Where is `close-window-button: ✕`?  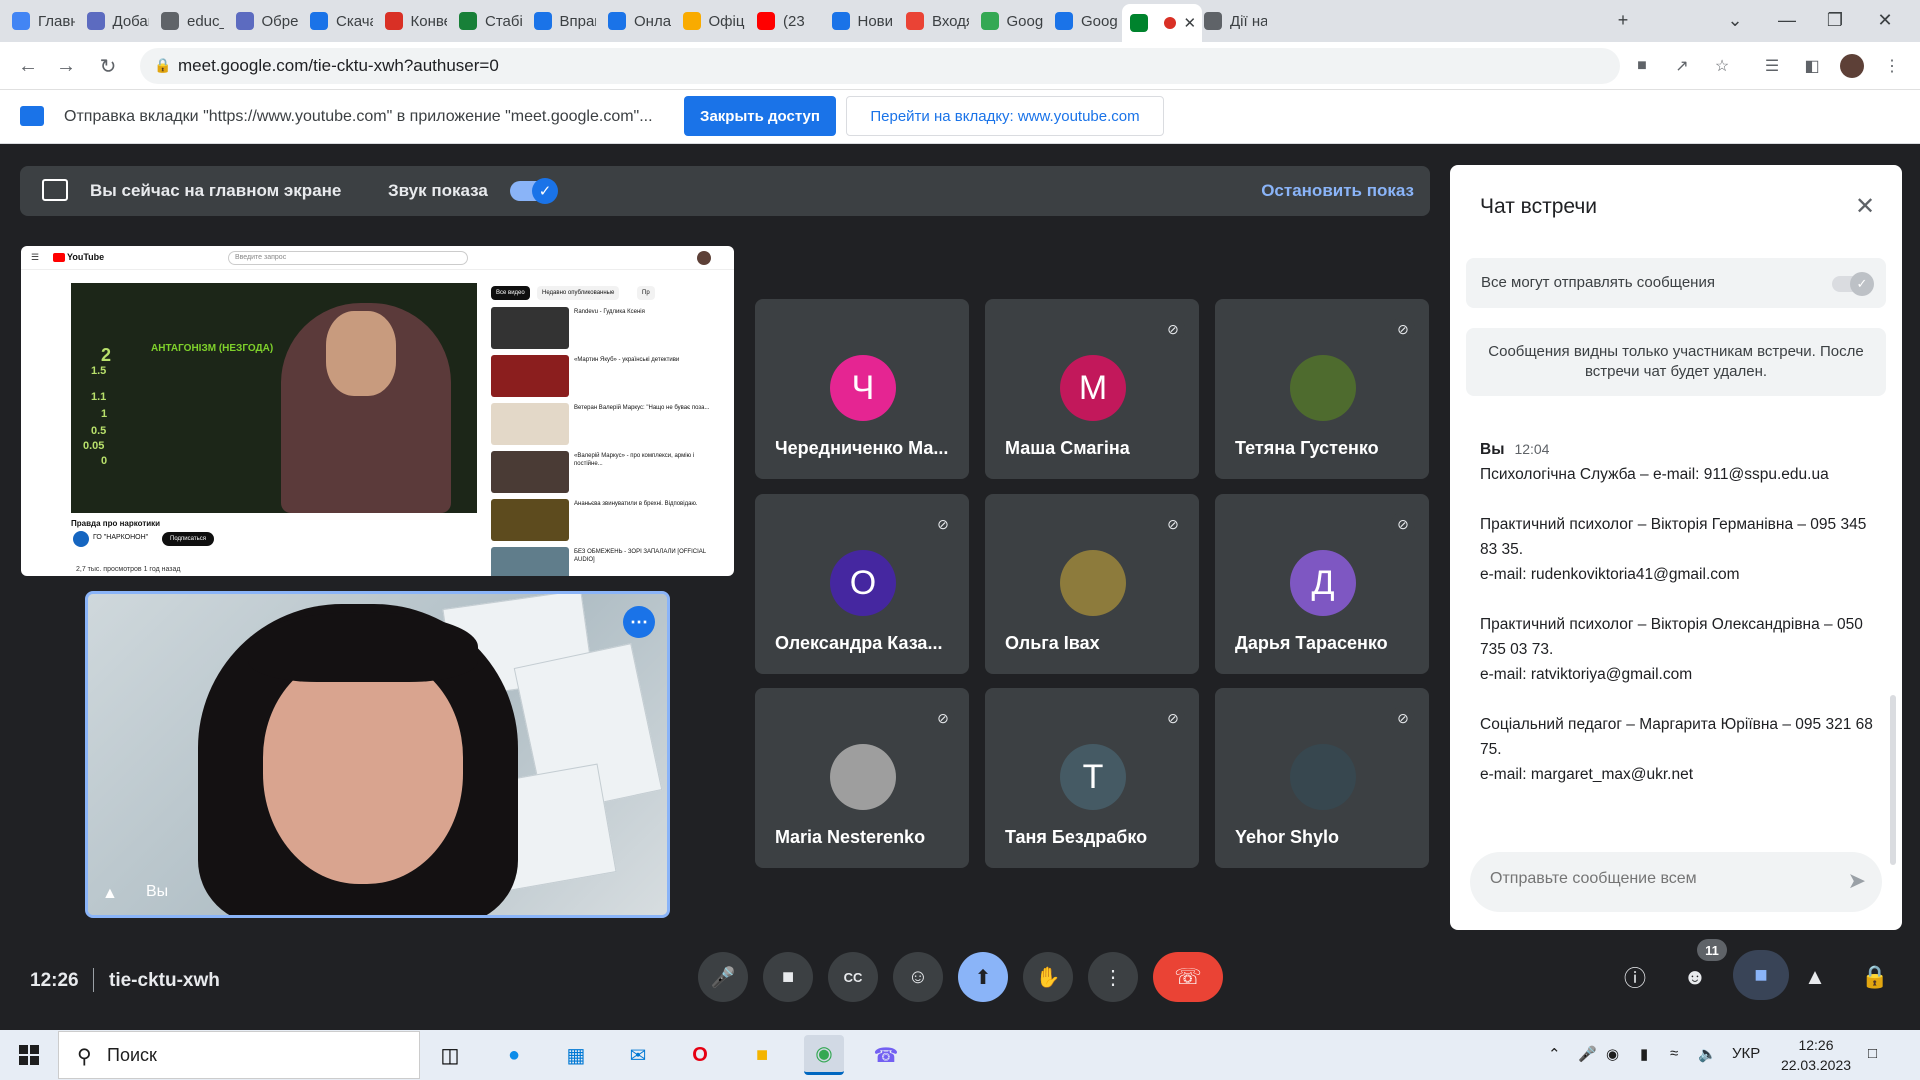
close-window-button: ✕ is located at coordinates (1885, 20).